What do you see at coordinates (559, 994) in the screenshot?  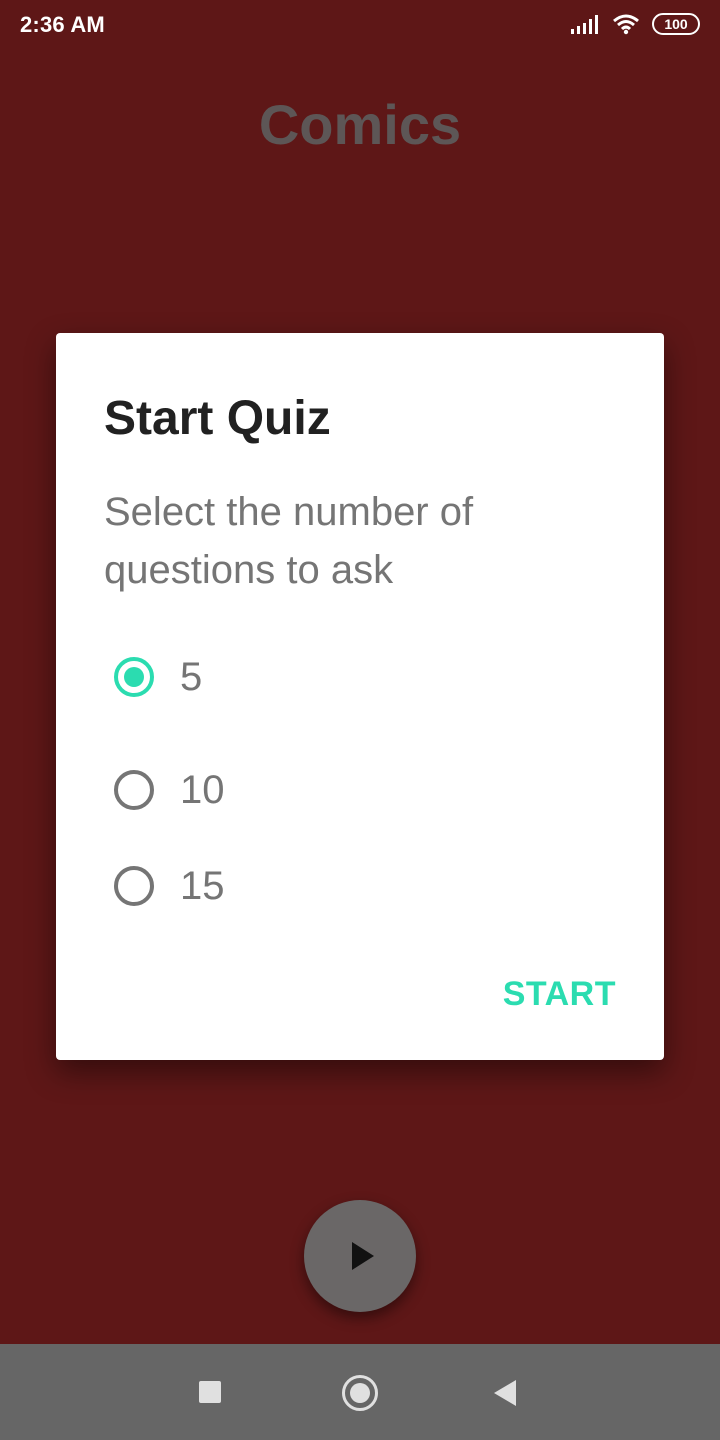 I see `start-button: START` at bounding box center [559, 994].